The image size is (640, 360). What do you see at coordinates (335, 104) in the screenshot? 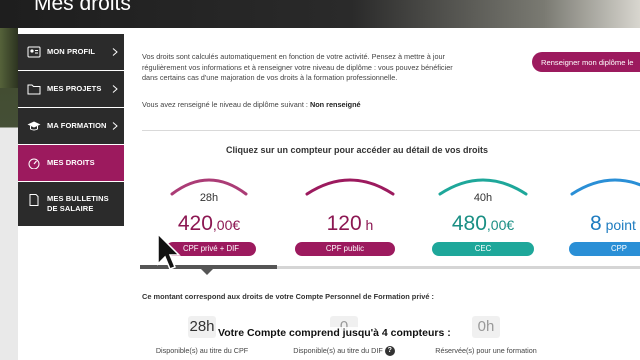
I see `diploma-level-value: Non renseigné` at bounding box center [335, 104].